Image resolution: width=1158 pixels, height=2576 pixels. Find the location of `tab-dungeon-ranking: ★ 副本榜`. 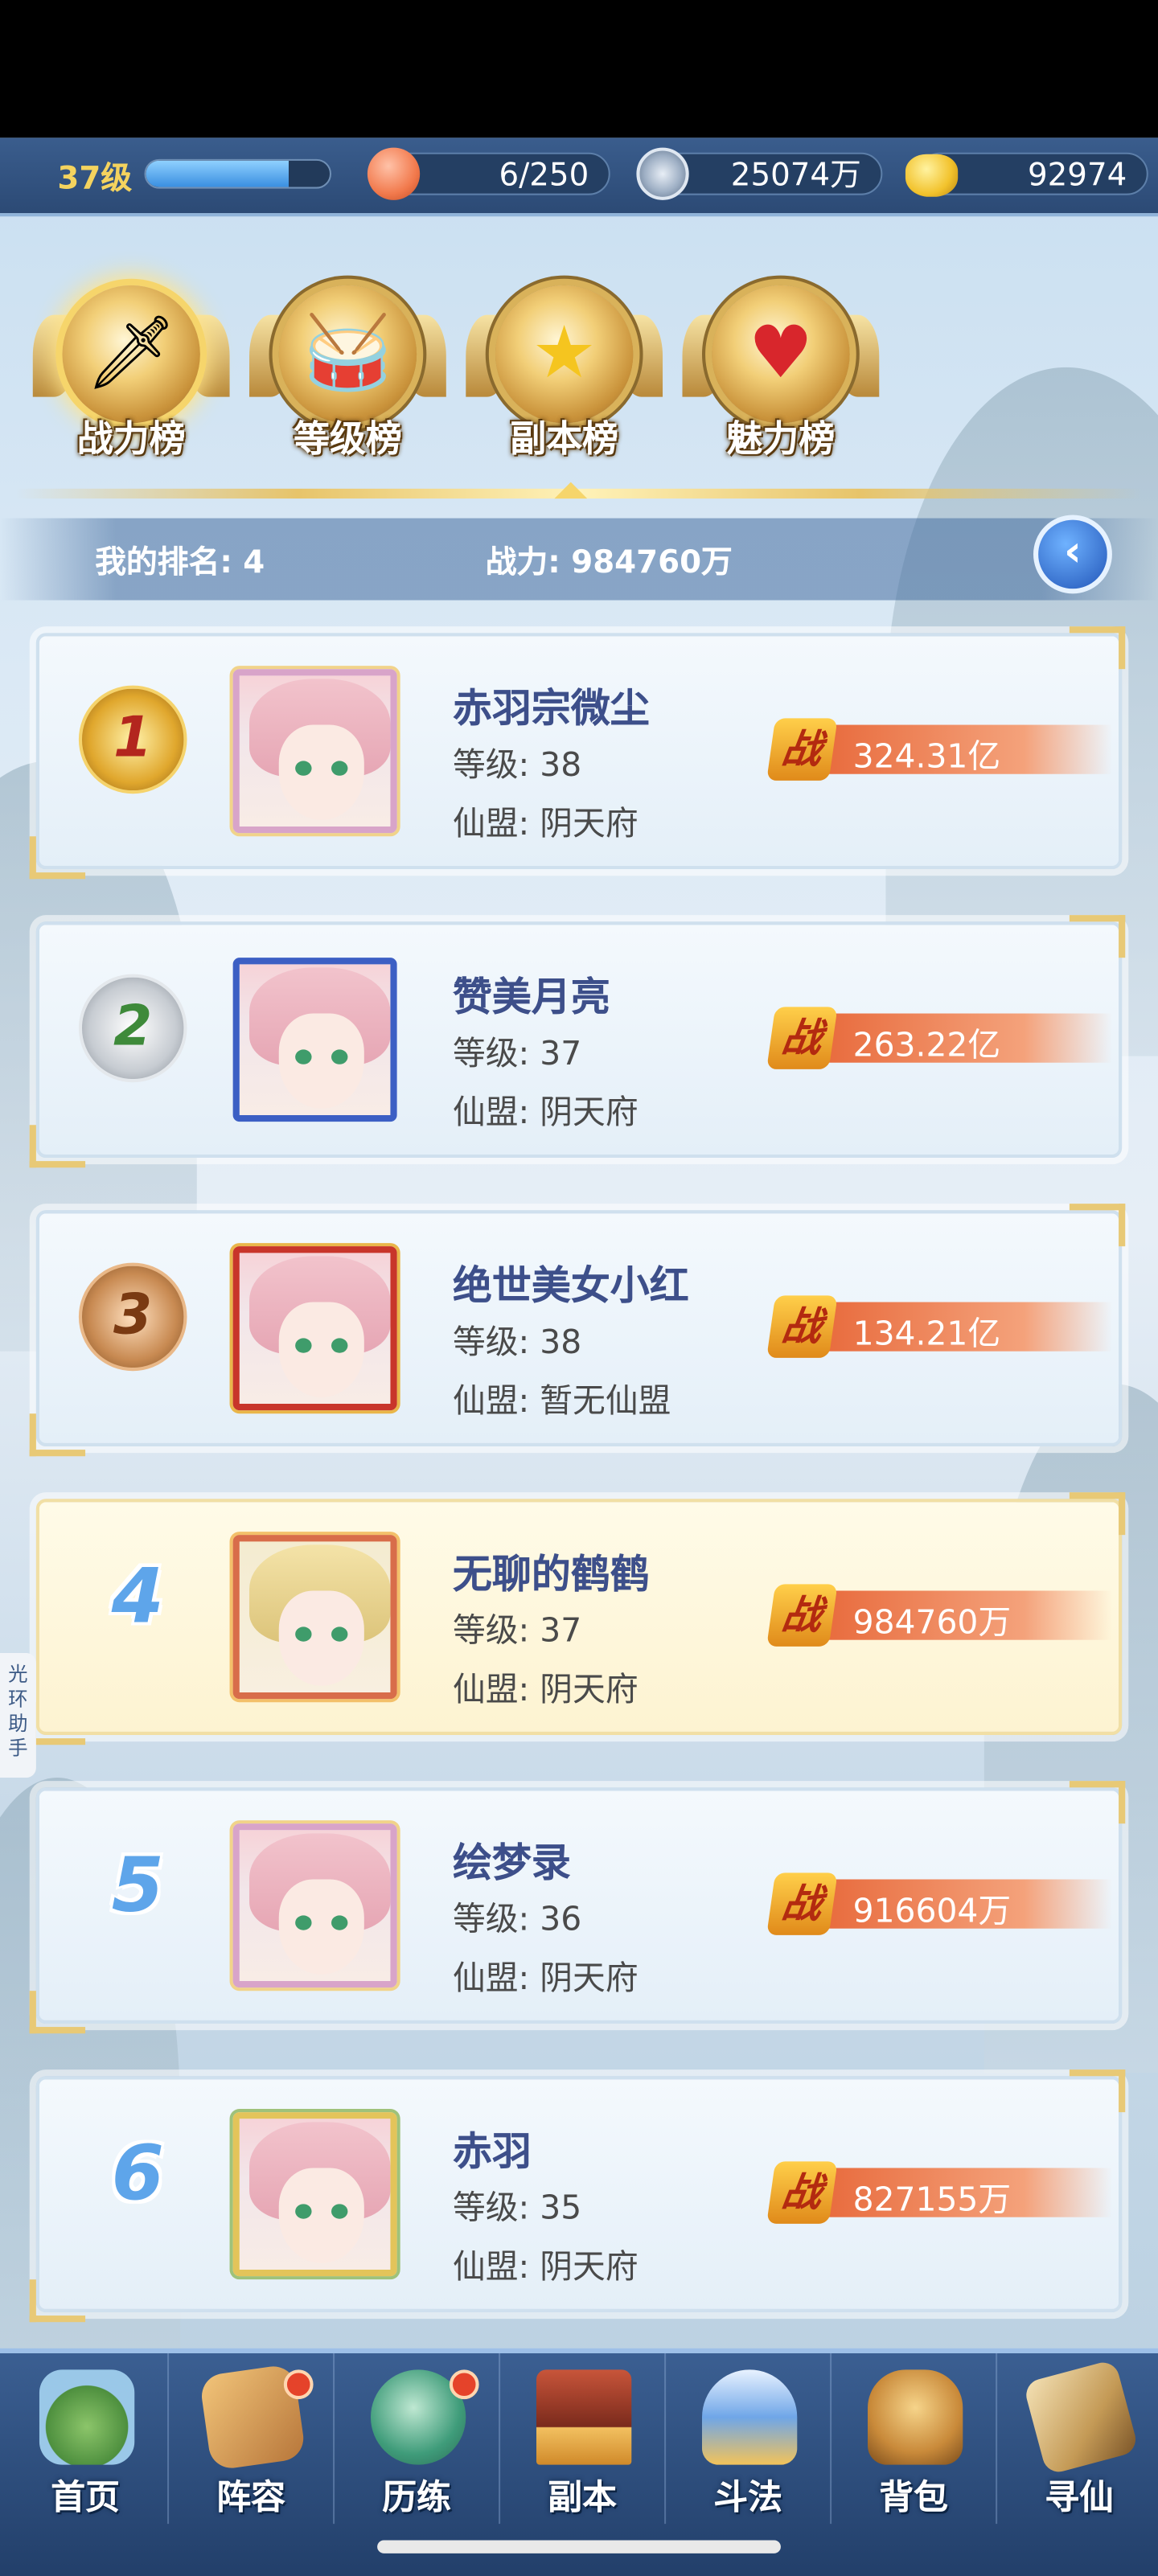

tab-dungeon-ranking: ★ 副本榜 is located at coordinates (564, 378).